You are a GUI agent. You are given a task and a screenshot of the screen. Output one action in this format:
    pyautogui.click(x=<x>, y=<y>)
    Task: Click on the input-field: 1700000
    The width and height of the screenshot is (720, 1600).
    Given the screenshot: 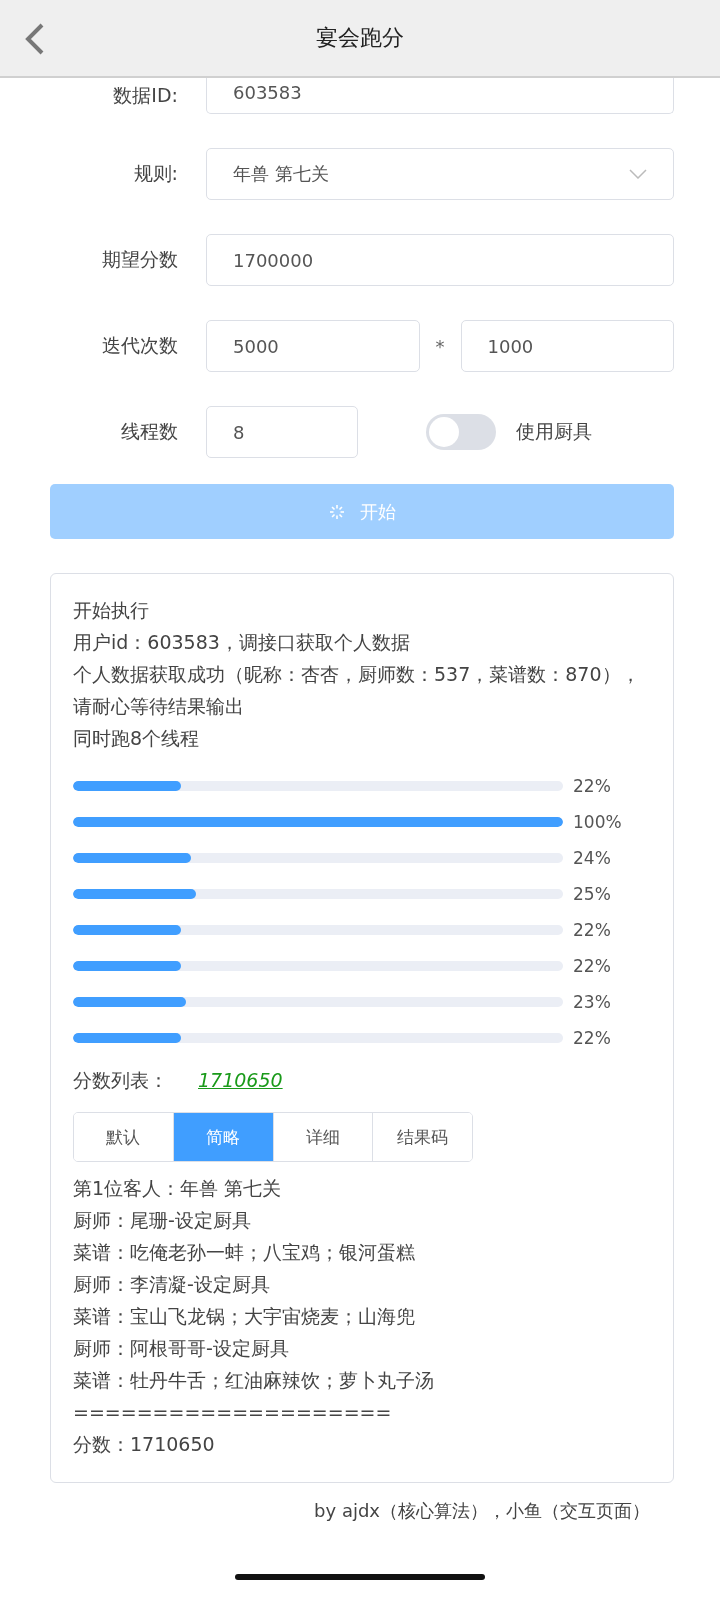 What is the action you would take?
    pyautogui.click(x=440, y=260)
    